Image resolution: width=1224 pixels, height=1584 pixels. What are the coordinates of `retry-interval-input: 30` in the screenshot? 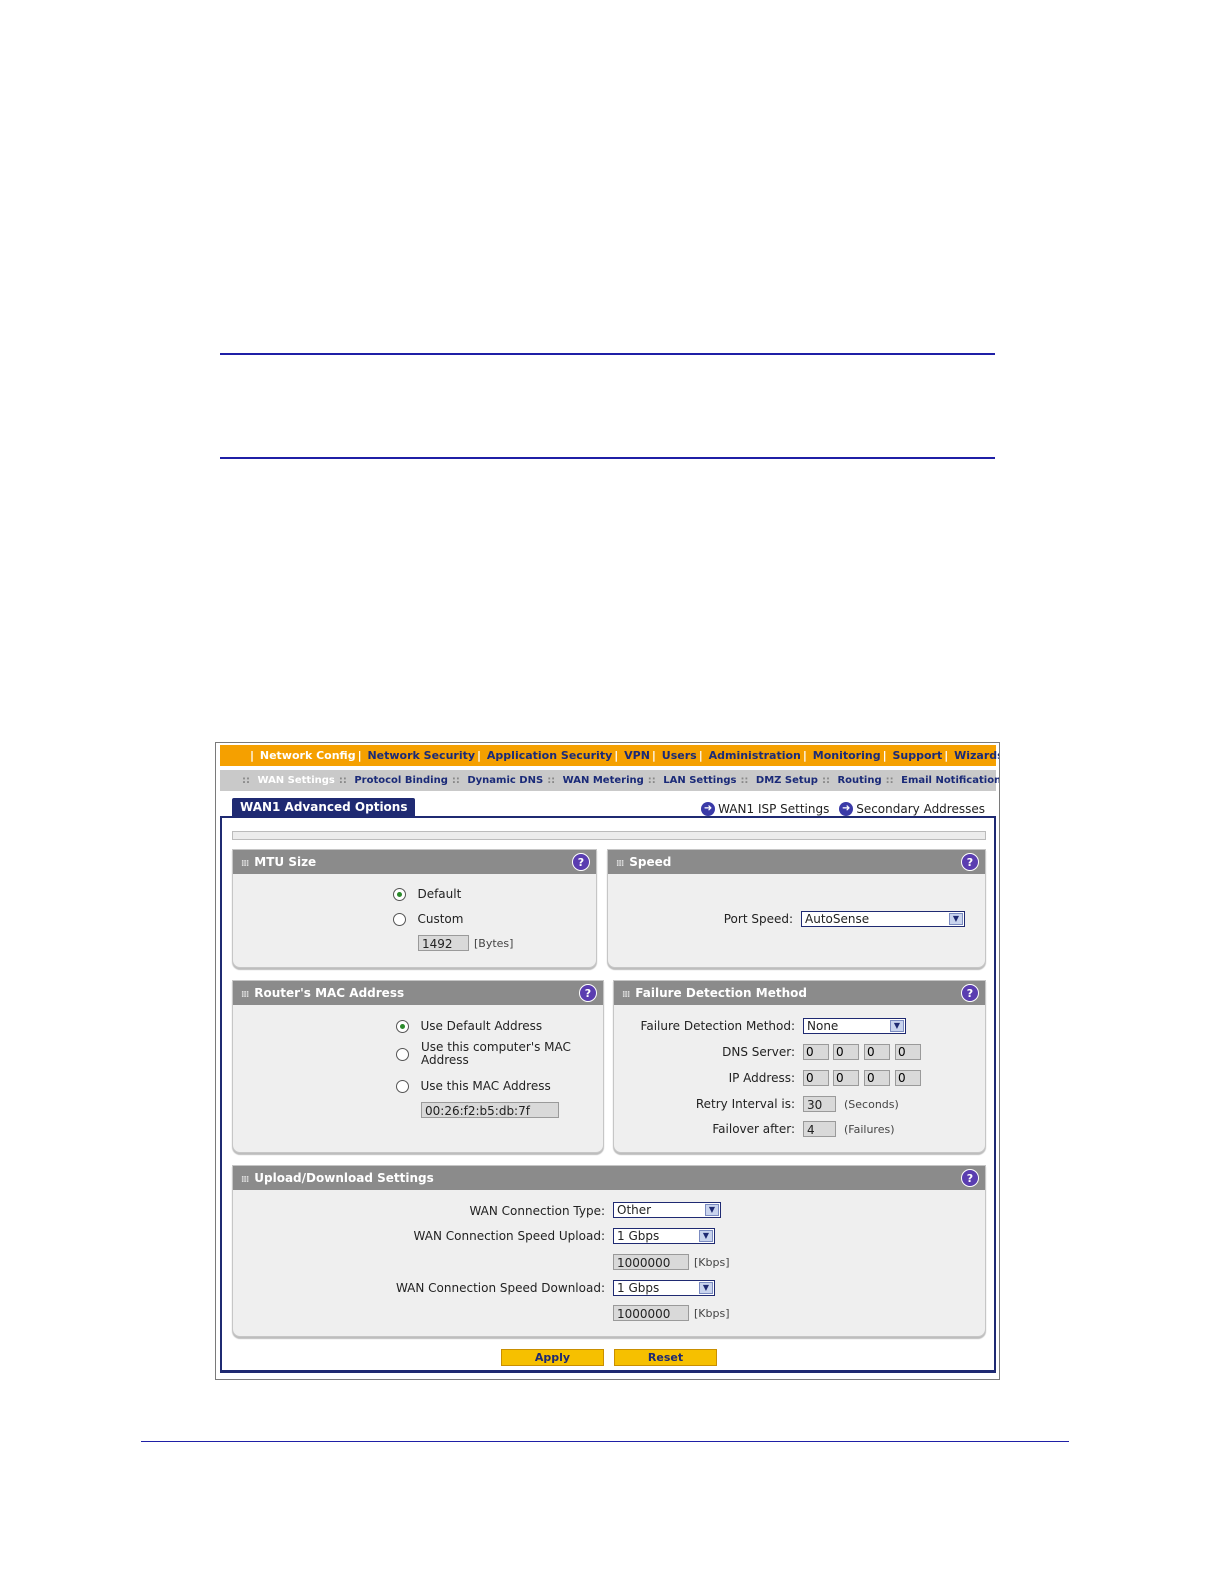 It's located at (819, 1104).